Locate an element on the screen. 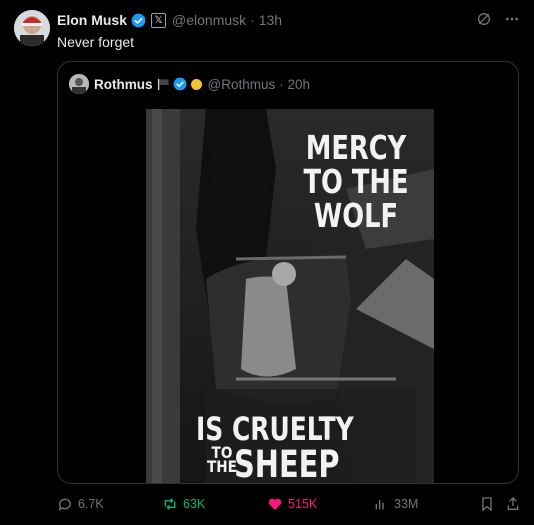 The width and height of the screenshot is (534, 525). affiliate-badge-icon: 𝕏 is located at coordinates (159, 20).